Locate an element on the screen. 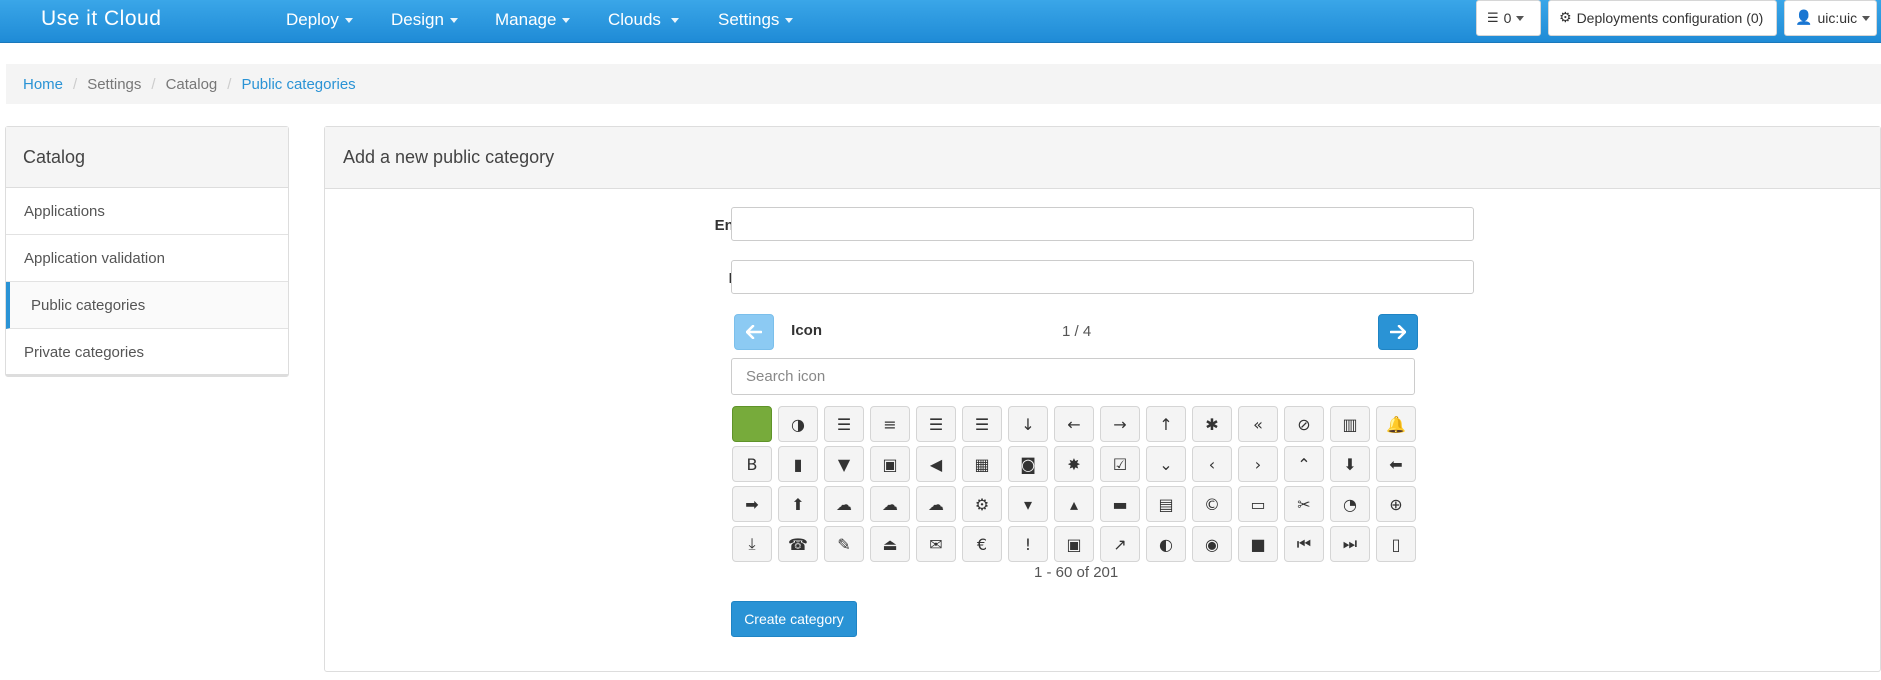  bookmark-icon: ▼ is located at coordinates (844, 464).